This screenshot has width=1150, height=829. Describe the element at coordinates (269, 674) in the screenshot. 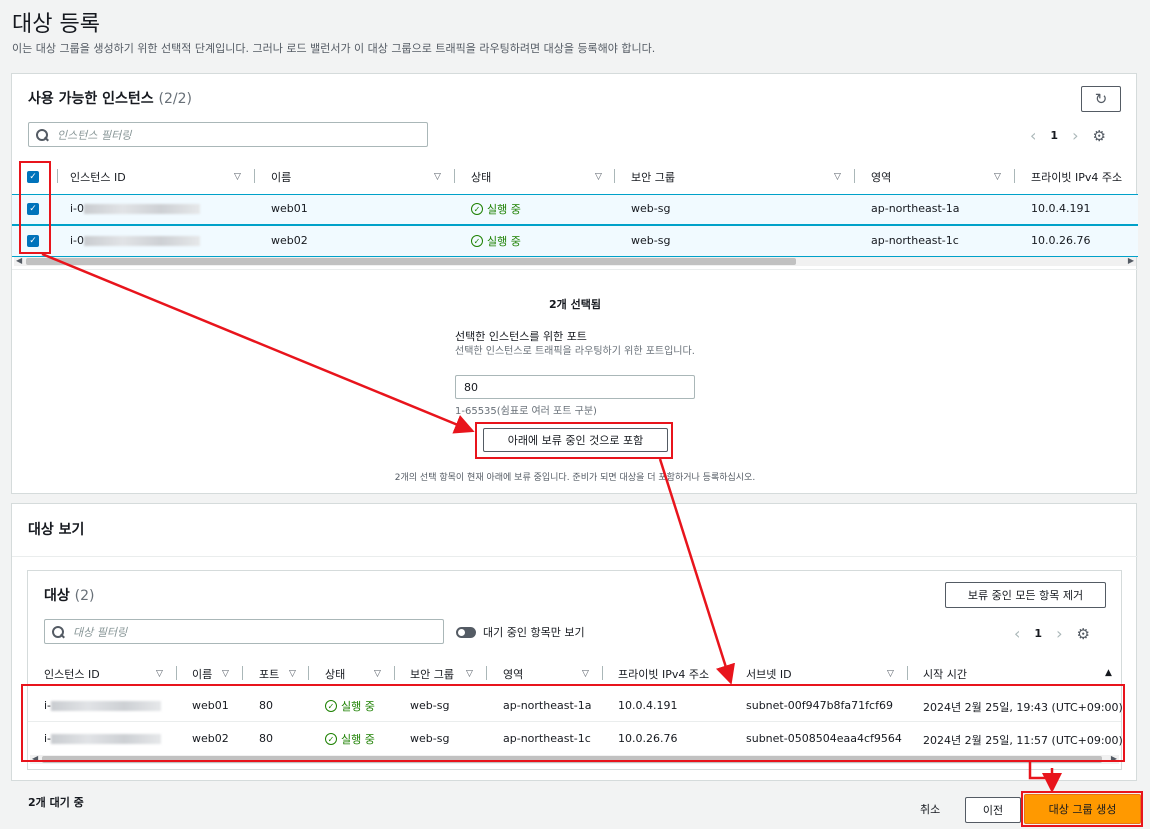

I see `column-header-port: 포트` at that location.